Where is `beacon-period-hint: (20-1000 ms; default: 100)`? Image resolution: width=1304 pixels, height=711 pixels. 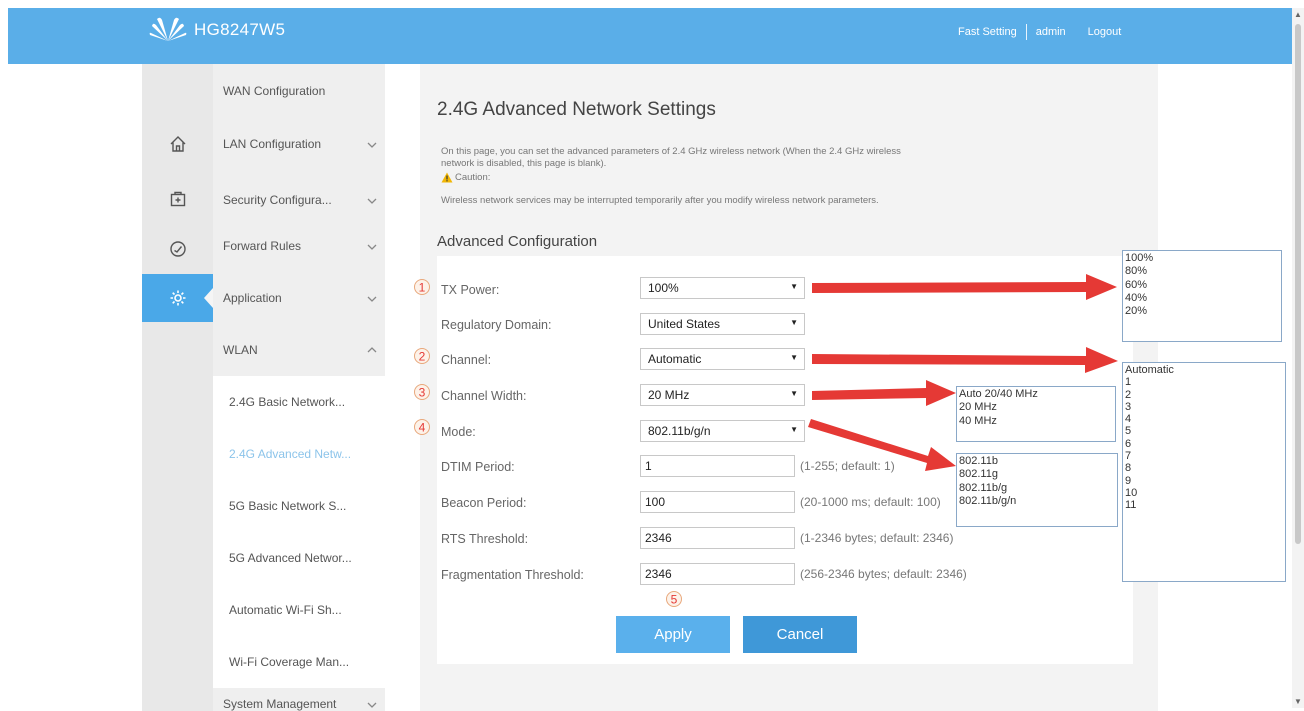
beacon-period-hint: (20-1000 ms; default: 100) is located at coordinates (870, 502).